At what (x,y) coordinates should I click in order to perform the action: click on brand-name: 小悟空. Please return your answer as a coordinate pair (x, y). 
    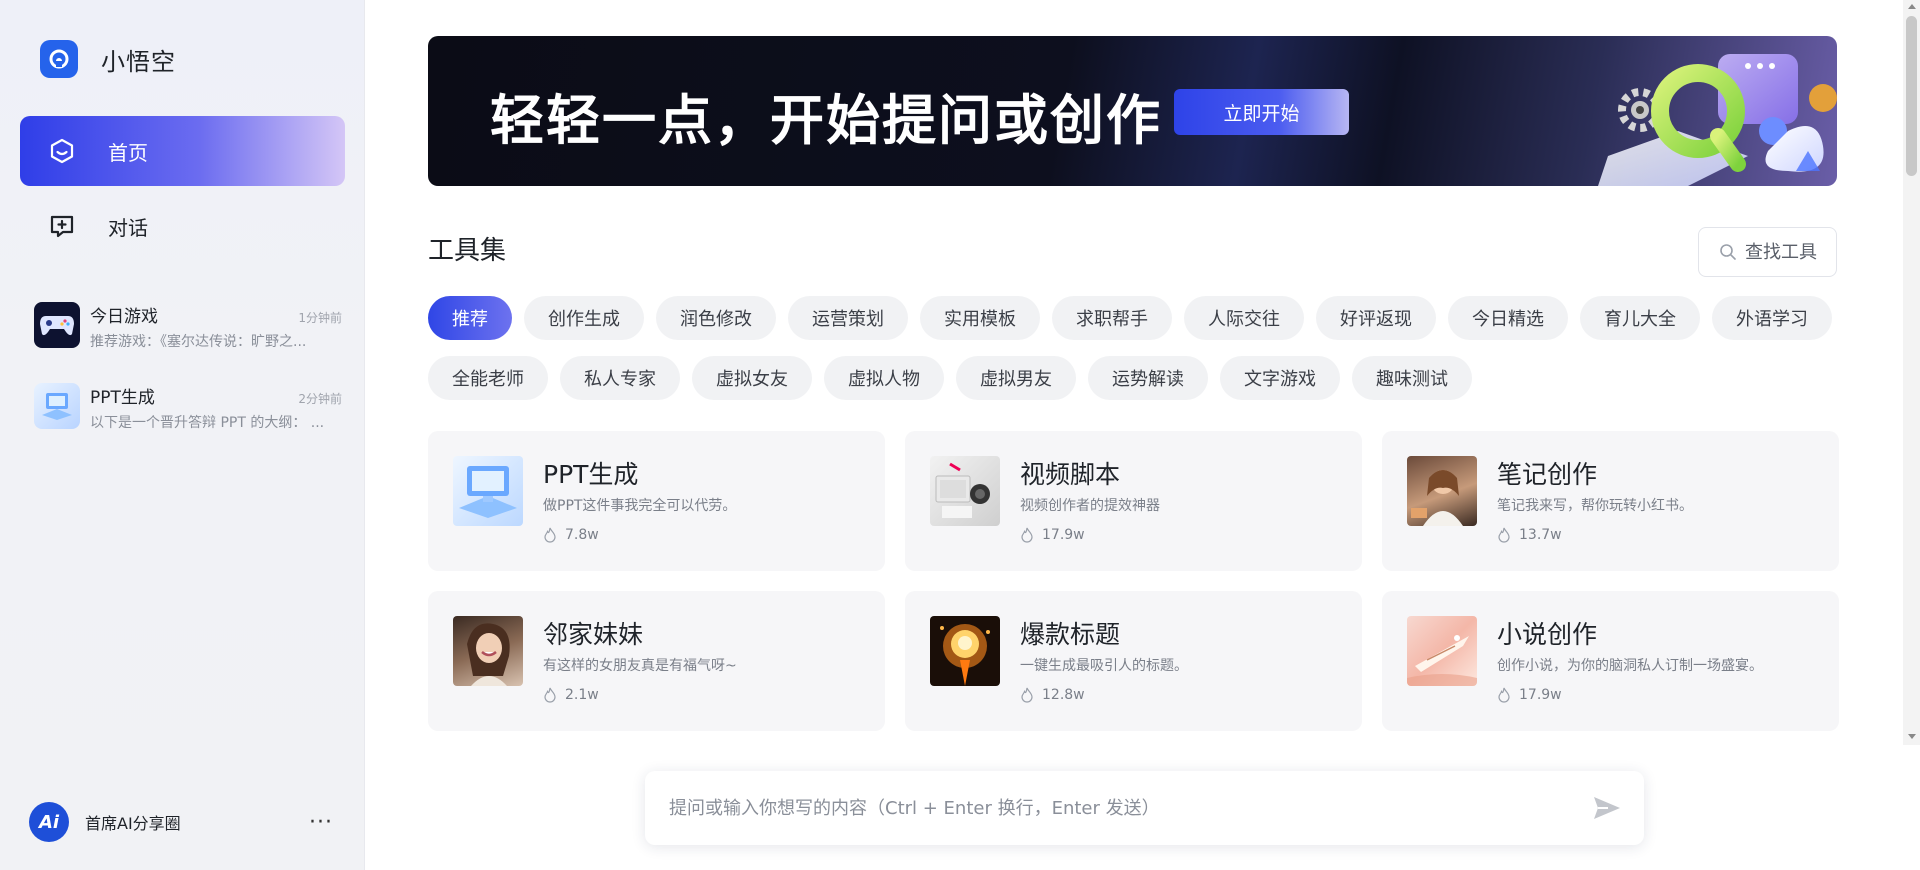
    Looking at the image, I should click on (138, 61).